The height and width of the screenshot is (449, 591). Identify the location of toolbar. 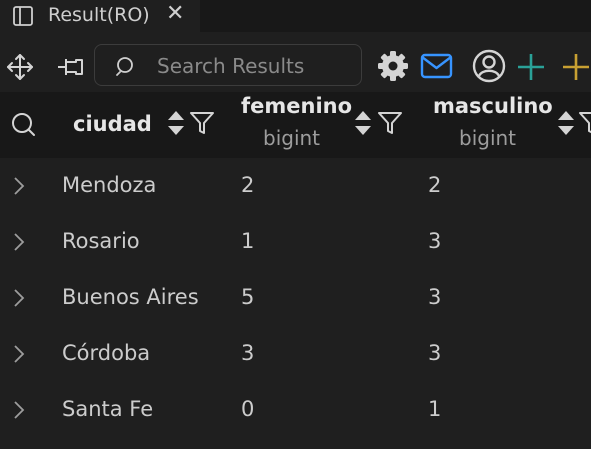
(295, 62).